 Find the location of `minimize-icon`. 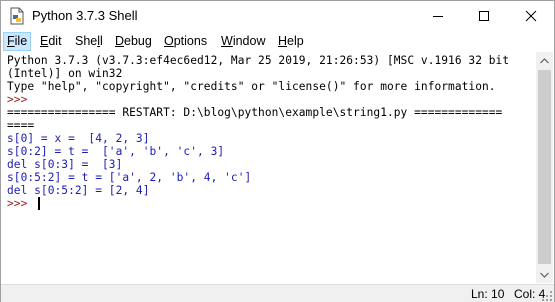

minimize-icon is located at coordinates (438, 16).